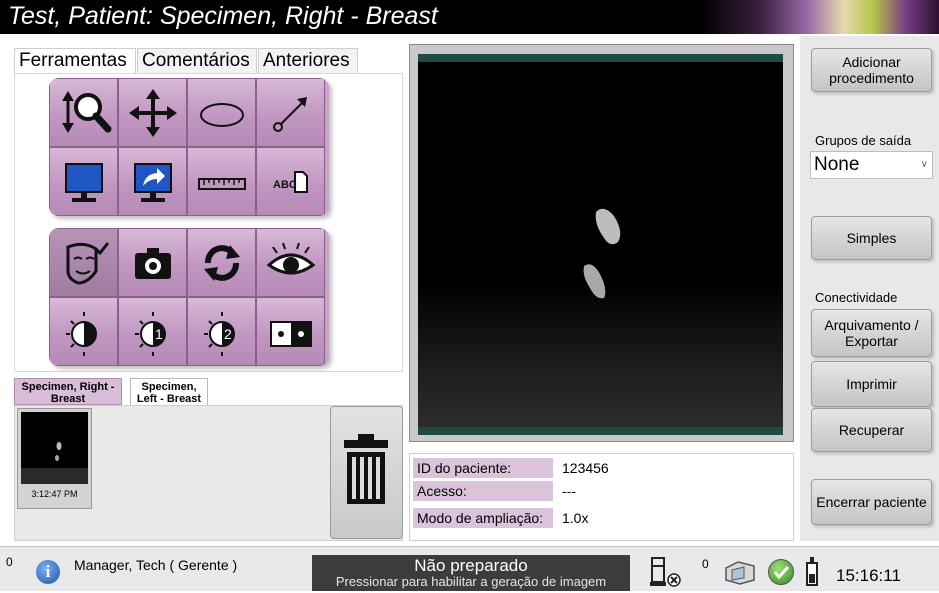 This screenshot has height=593, width=939. I want to click on ruler-icon, so click(221, 183).